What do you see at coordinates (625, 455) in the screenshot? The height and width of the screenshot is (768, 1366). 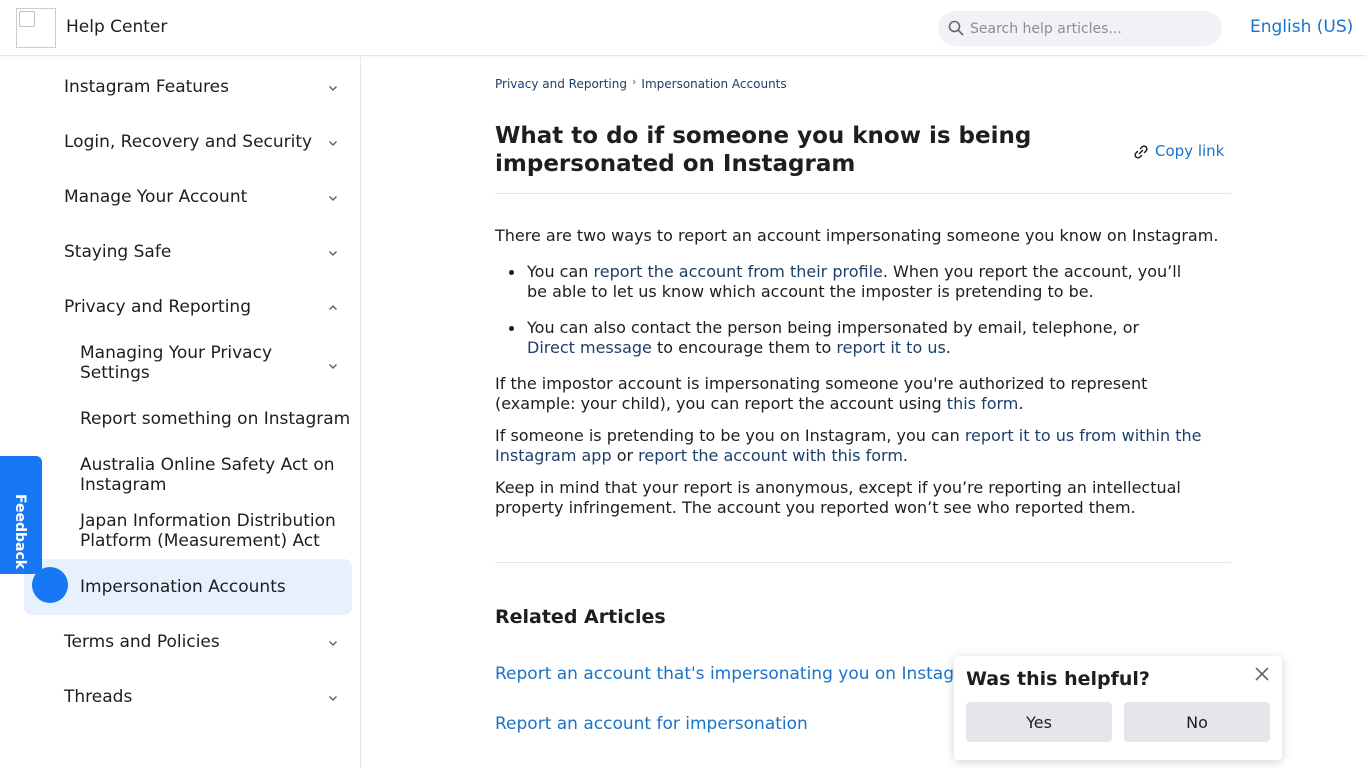 I see `text-span: or` at bounding box center [625, 455].